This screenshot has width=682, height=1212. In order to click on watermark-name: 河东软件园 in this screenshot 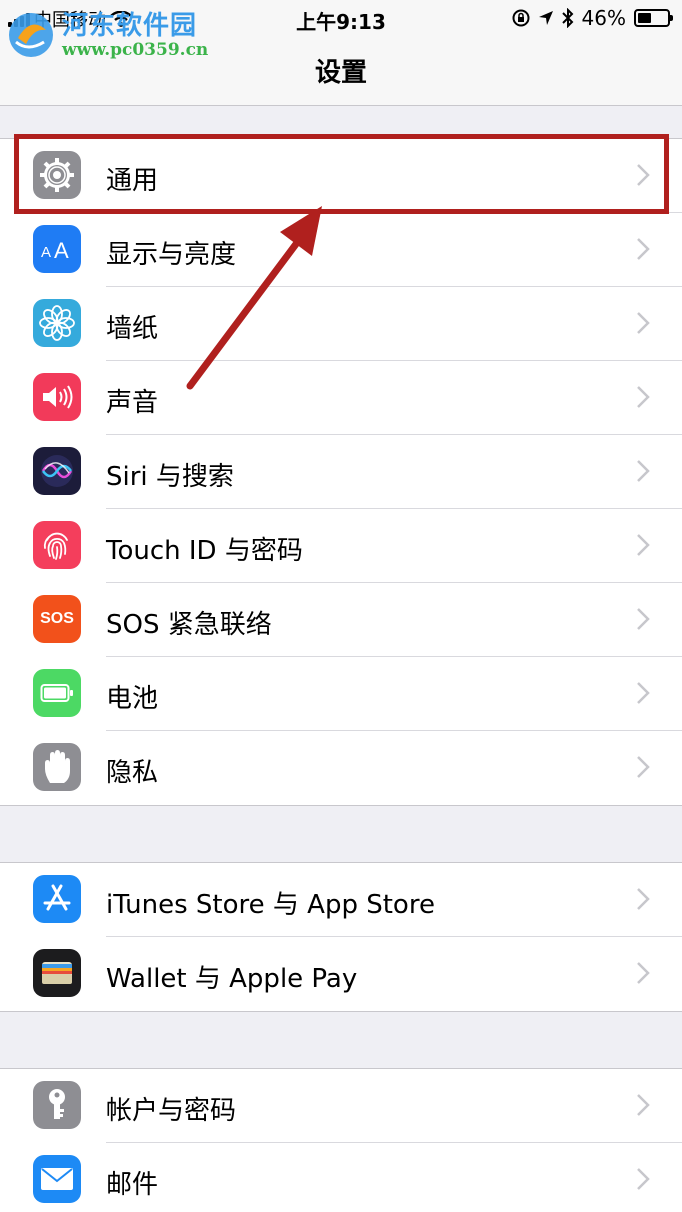, I will do `click(130, 26)`.